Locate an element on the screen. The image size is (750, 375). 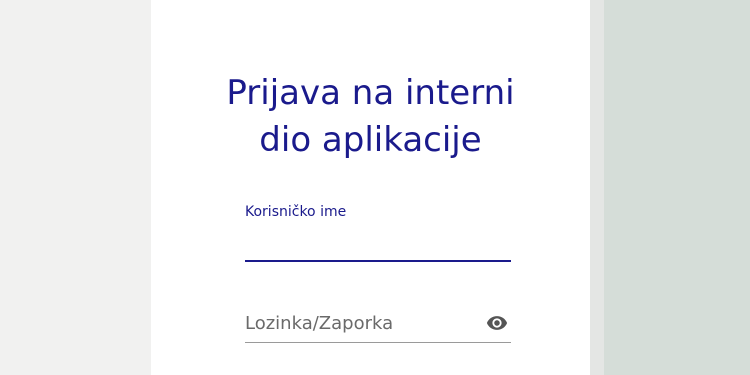
username-field: Korisničko ime is located at coordinates (378, 233).